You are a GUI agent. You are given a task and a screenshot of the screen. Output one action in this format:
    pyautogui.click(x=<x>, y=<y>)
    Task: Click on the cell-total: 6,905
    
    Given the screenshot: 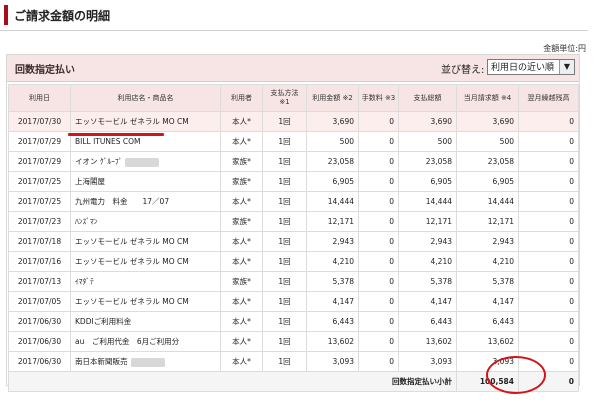 What is the action you would take?
    pyautogui.click(x=427, y=181)
    